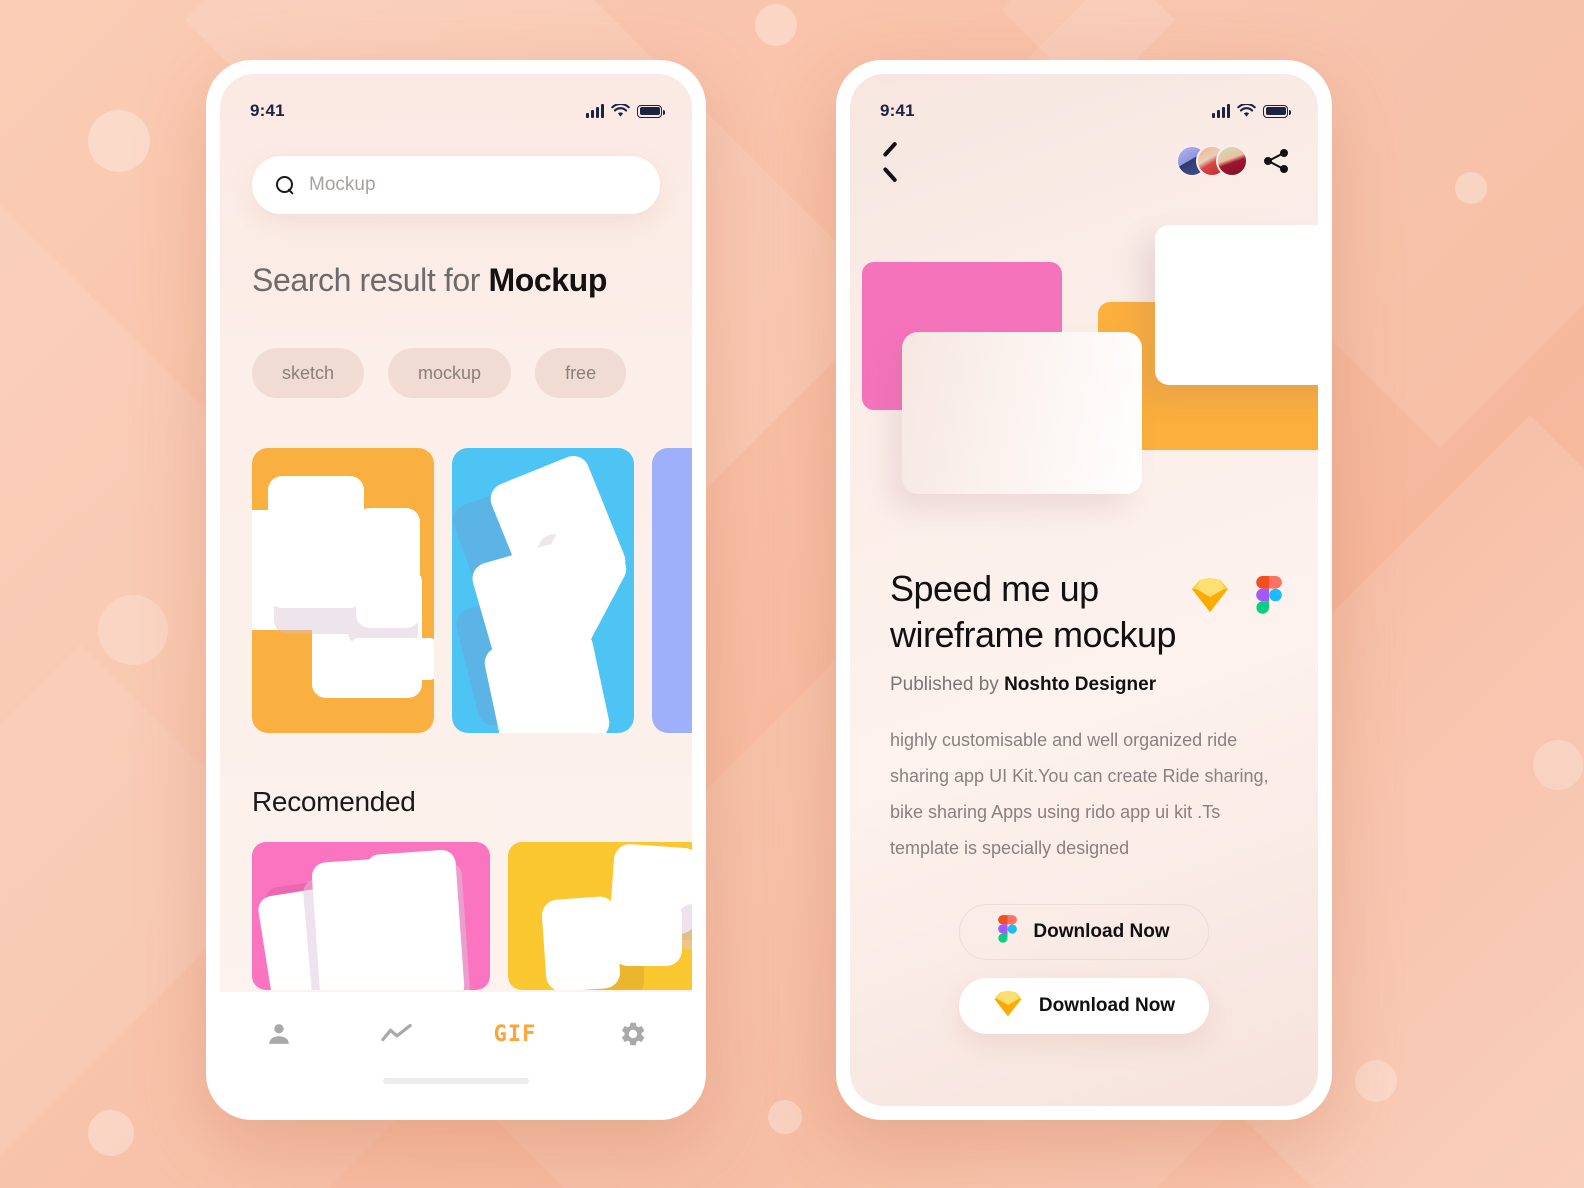 This screenshot has height=1188, width=1584. What do you see at coordinates (342, 184) in the screenshot?
I see `search-input-value: Mockup` at bounding box center [342, 184].